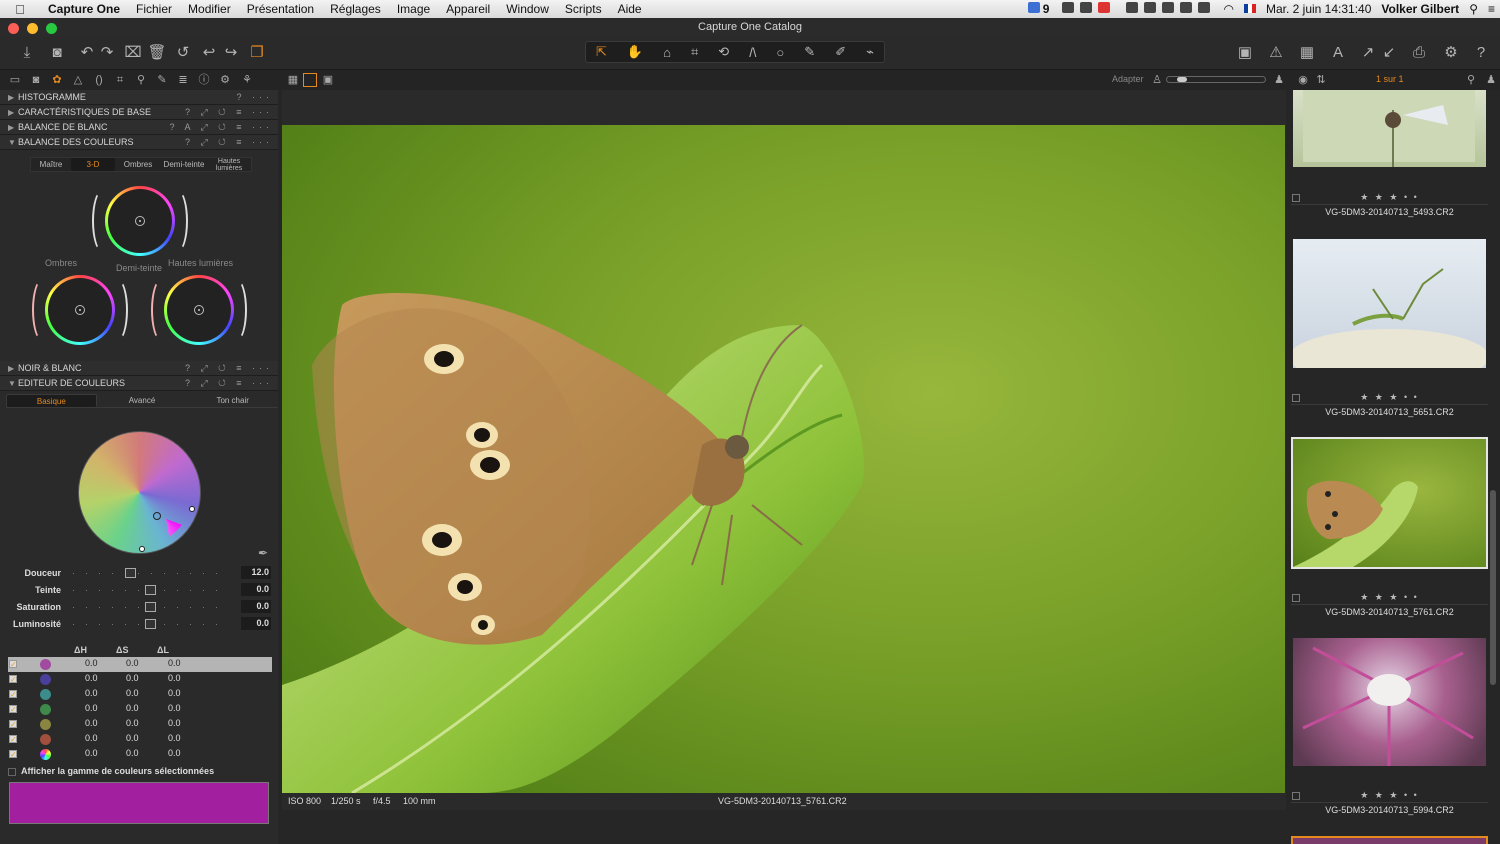 The image size is (1500, 844). Describe the element at coordinates (1321, 80) in the screenshot. I see `sort-icon: ⇅` at that location.